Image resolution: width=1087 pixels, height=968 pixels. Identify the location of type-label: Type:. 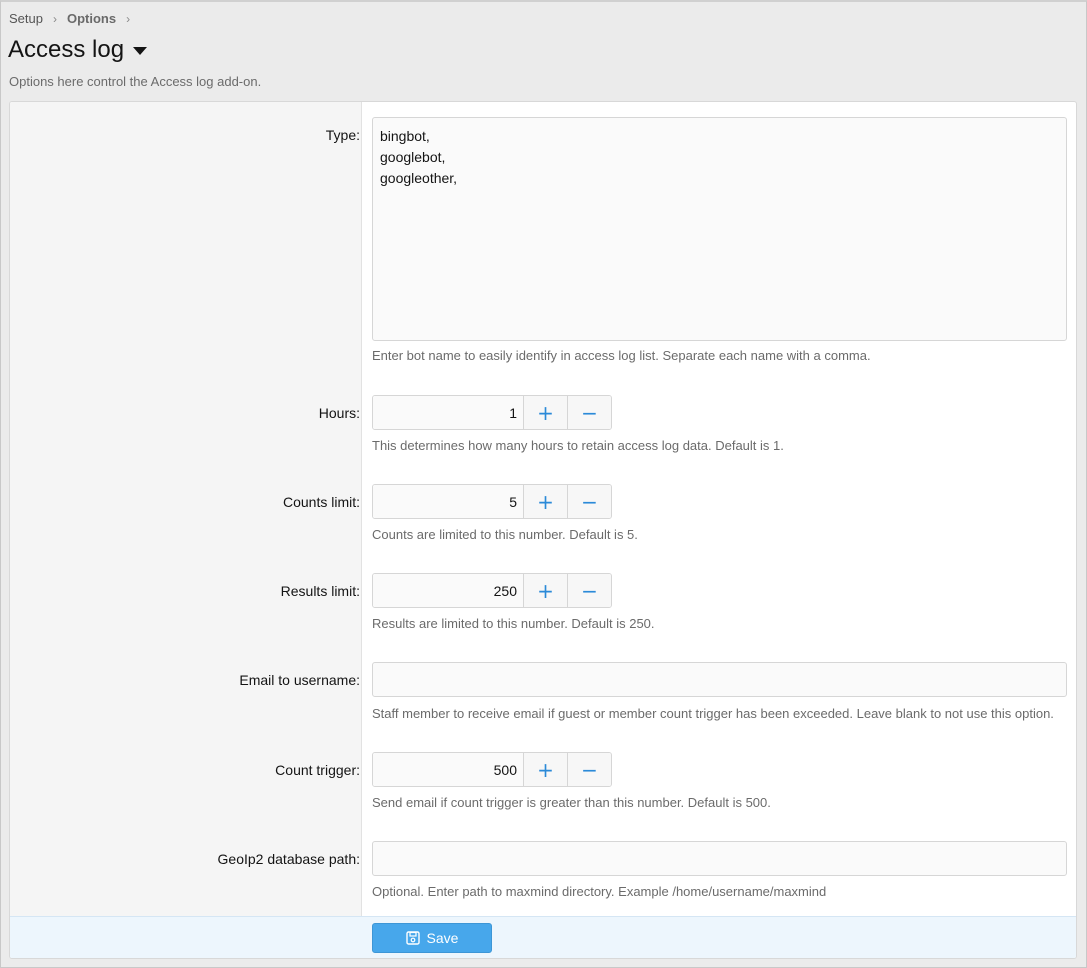
(342, 135).